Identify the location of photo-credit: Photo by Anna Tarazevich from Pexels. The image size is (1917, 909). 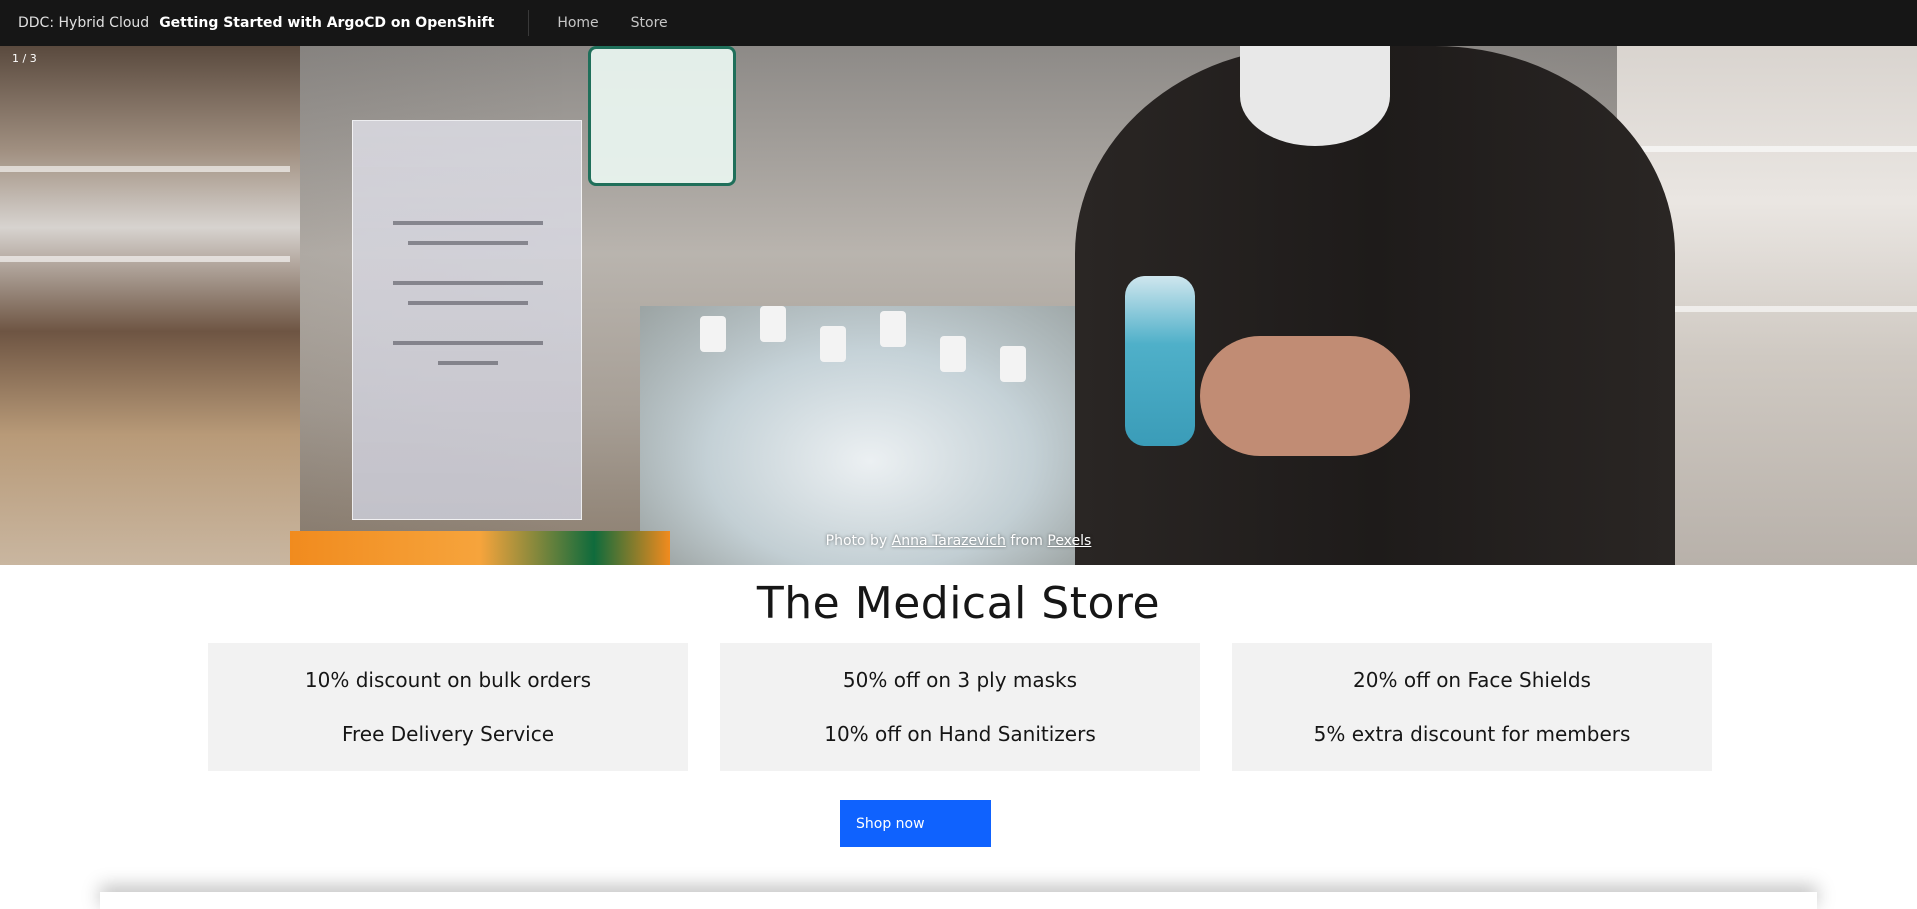
(958, 541).